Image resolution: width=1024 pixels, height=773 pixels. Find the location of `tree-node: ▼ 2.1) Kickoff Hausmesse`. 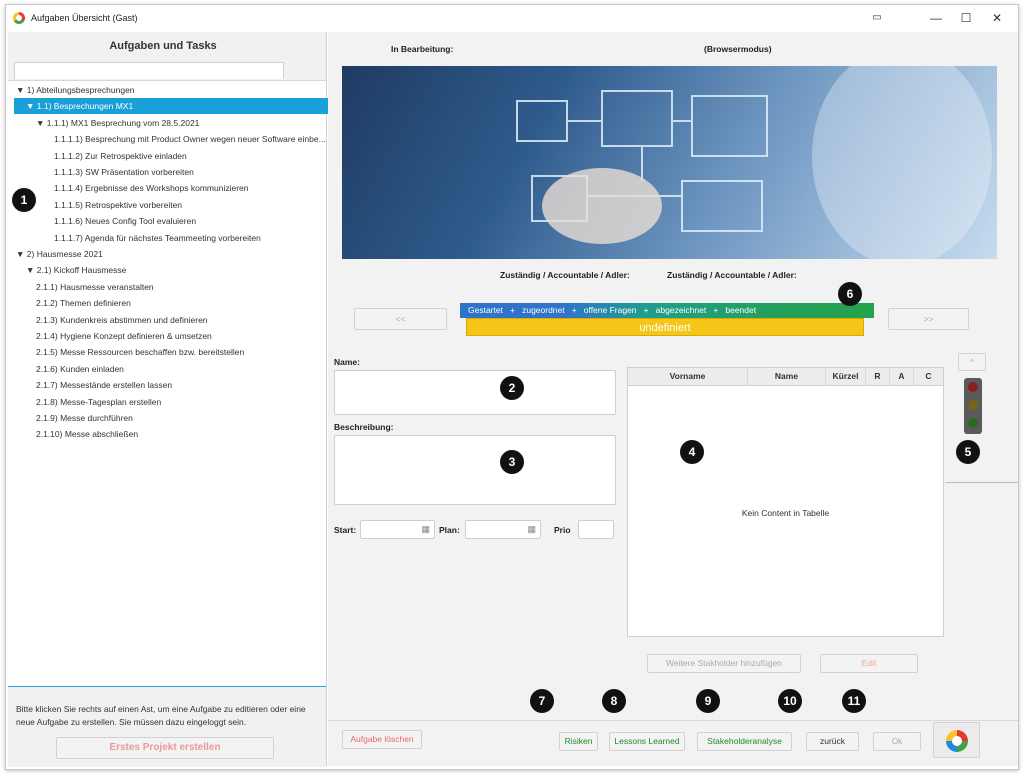

tree-node: ▼ 2.1) Kickoff Hausmesse is located at coordinates (67, 270).